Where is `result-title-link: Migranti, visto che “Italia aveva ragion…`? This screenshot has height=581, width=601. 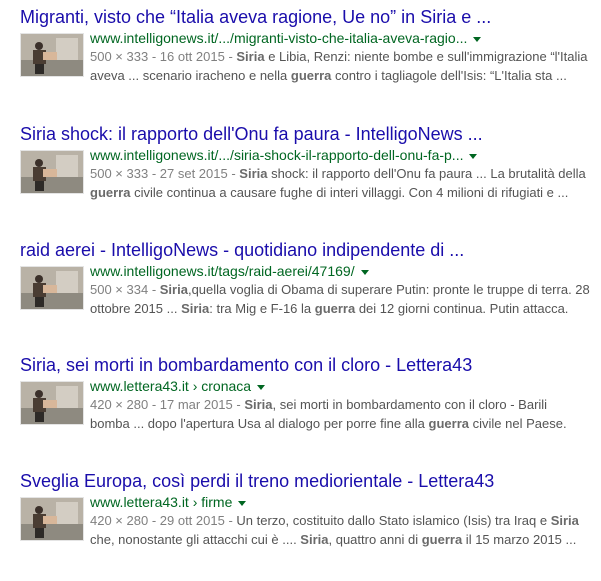 result-title-link: Migranti, visto che “Italia aveva ragion… is located at coordinates (305, 17).